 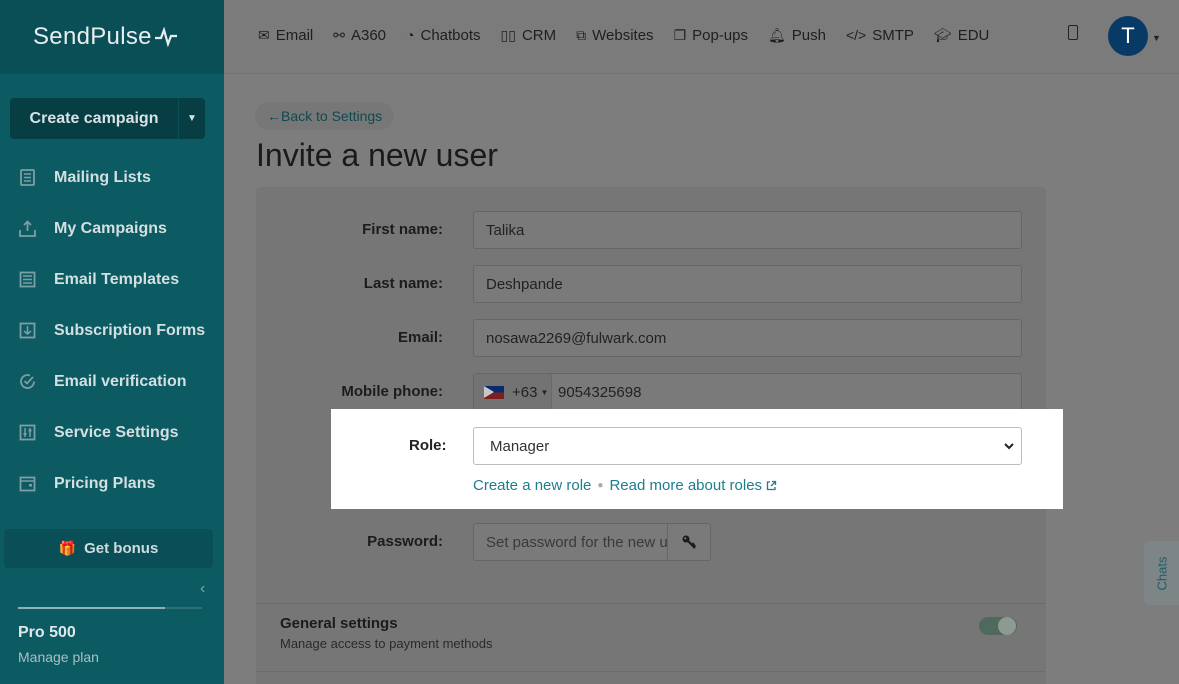 I want to click on generate-password-button, so click(x=689, y=542).